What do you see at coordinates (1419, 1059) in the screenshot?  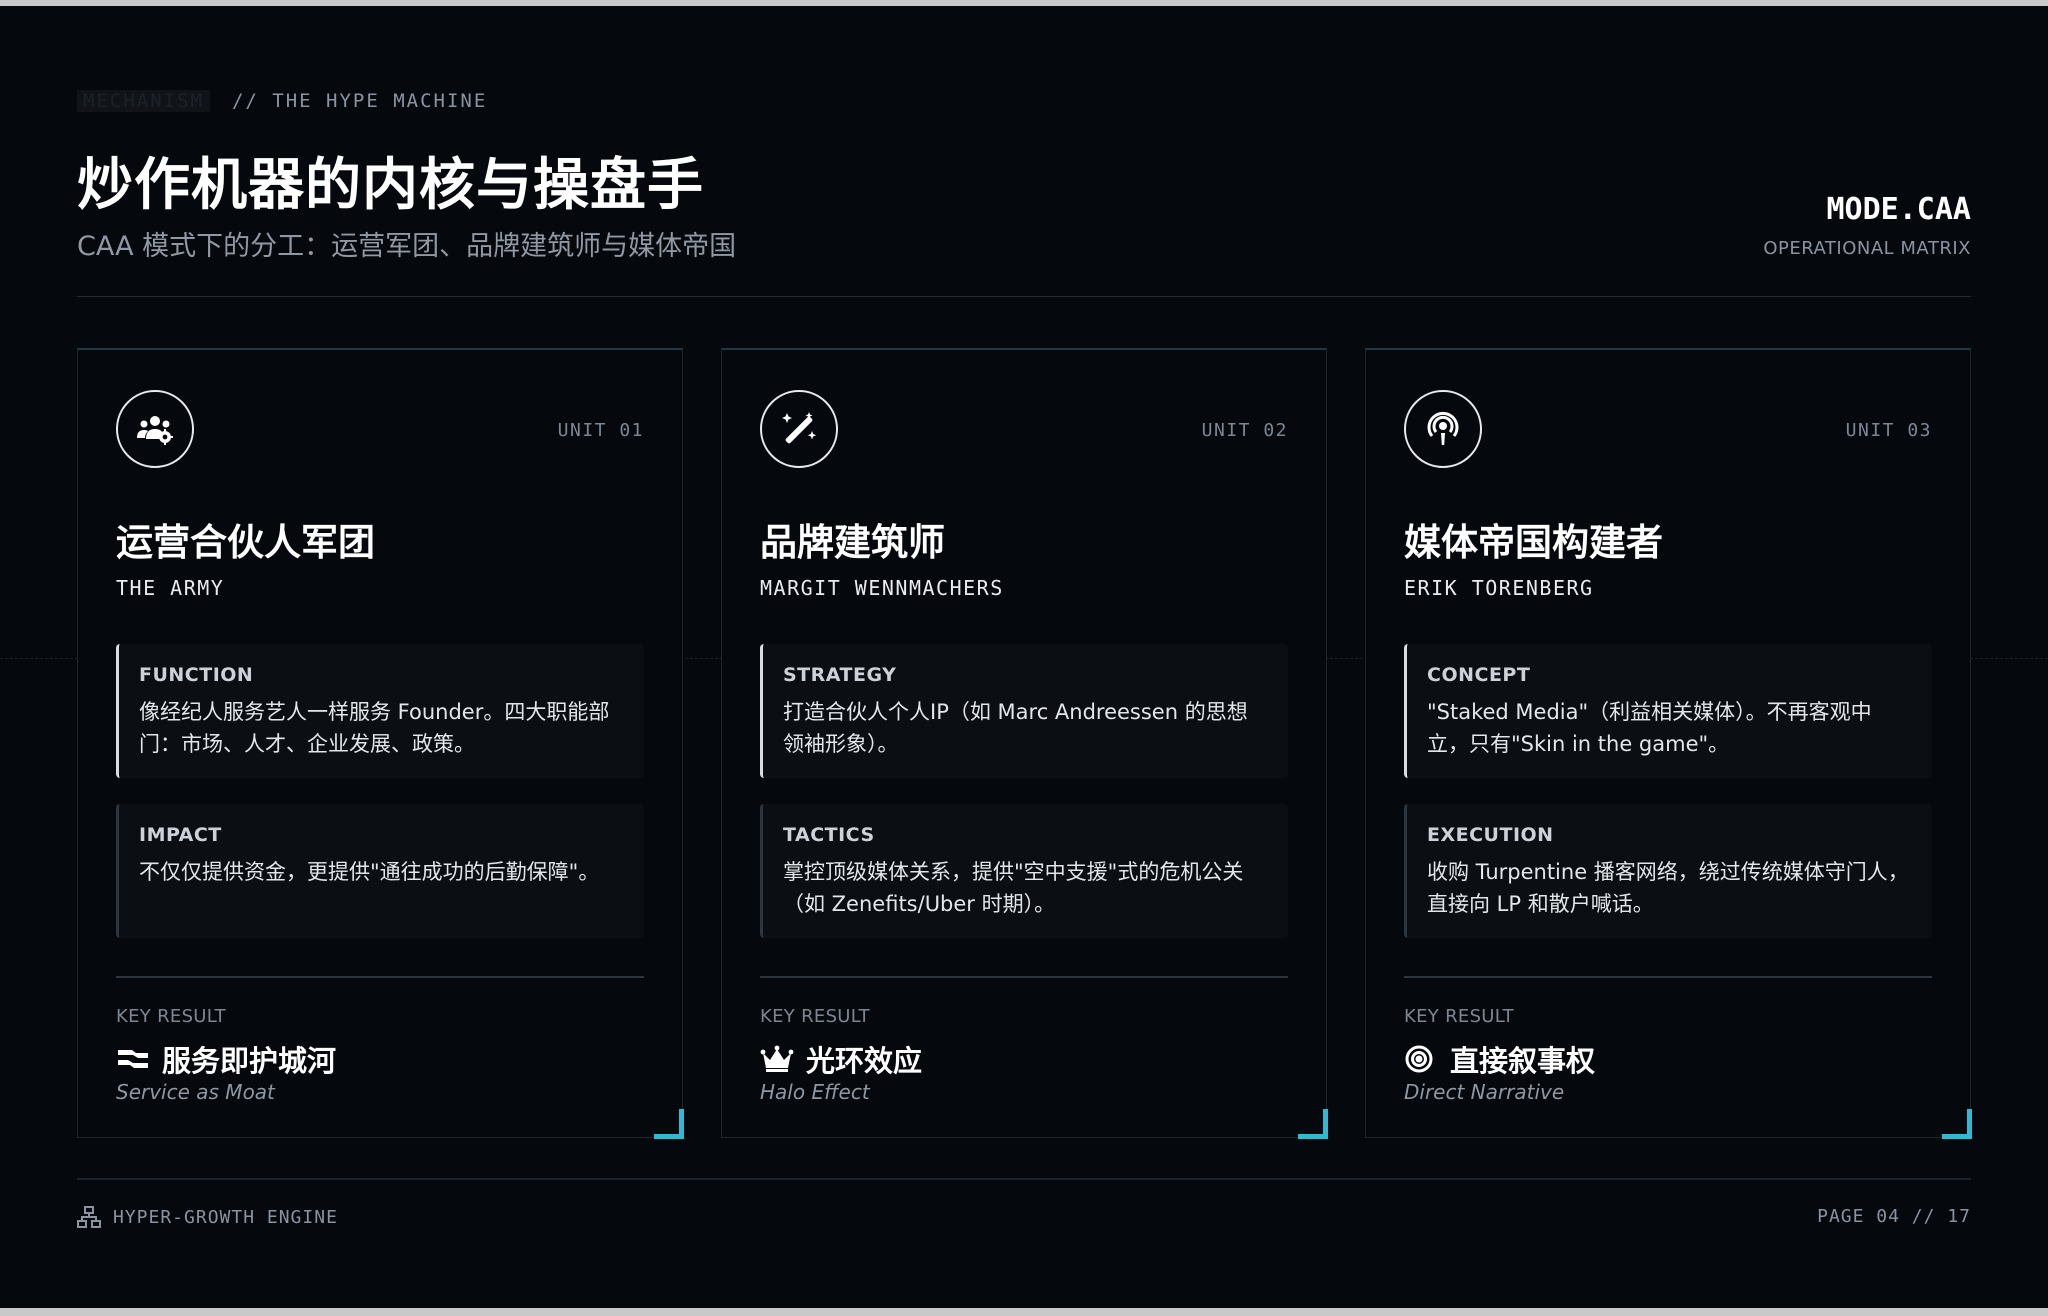 I see `bullseye-icon` at bounding box center [1419, 1059].